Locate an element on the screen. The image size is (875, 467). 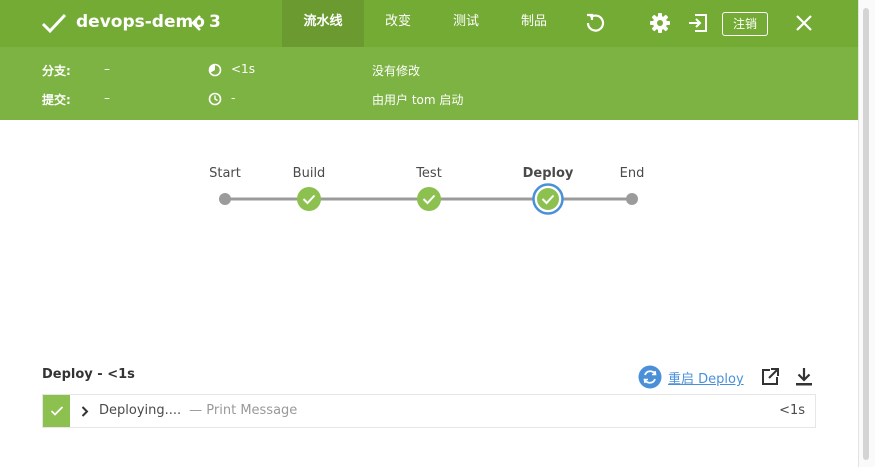
stage-label-deploy: Deploy is located at coordinates (548, 173).